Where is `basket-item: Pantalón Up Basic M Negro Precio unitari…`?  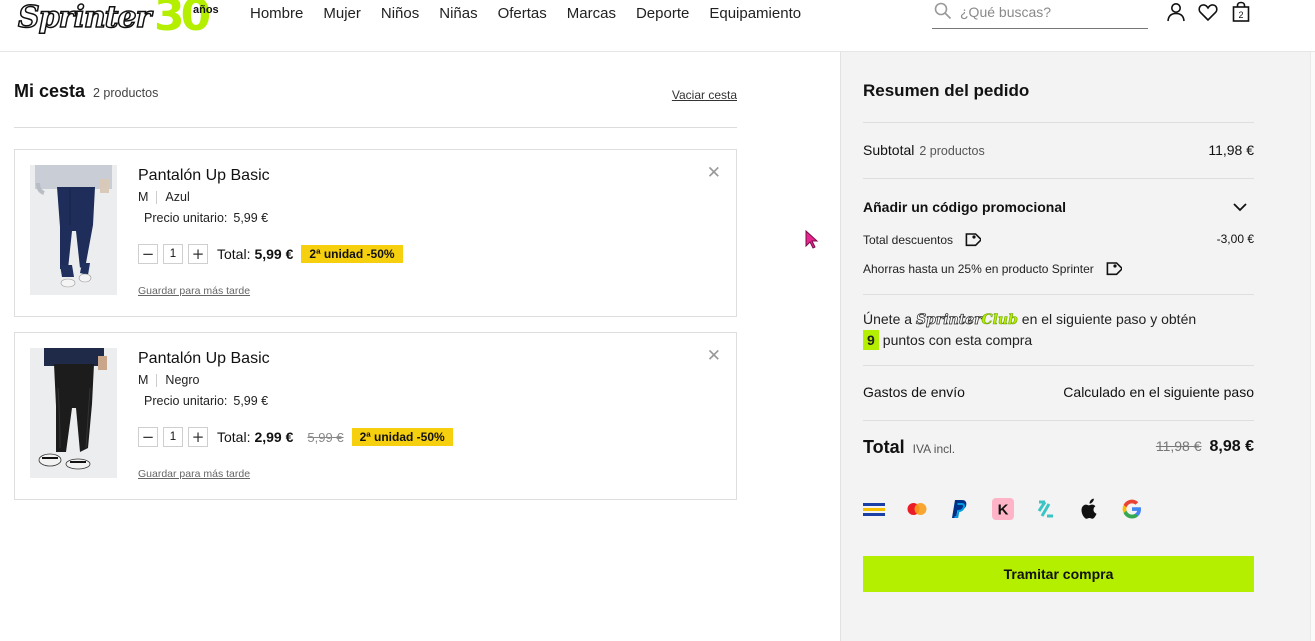 basket-item: Pantalón Up Basic M Negro Precio unitari… is located at coordinates (375, 416).